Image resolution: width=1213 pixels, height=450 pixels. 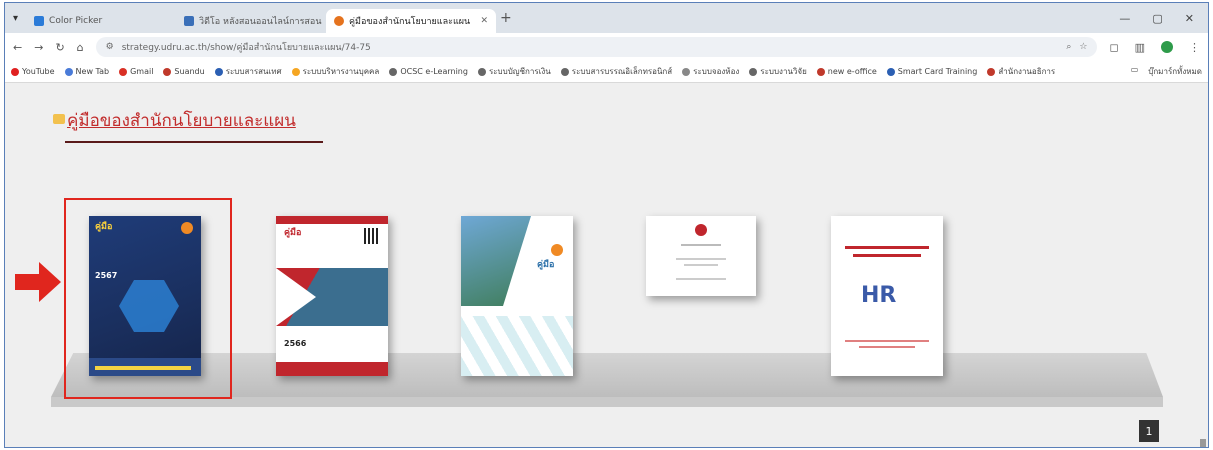 I want to click on bookmark-label: new e-office, so click(x=852, y=71).